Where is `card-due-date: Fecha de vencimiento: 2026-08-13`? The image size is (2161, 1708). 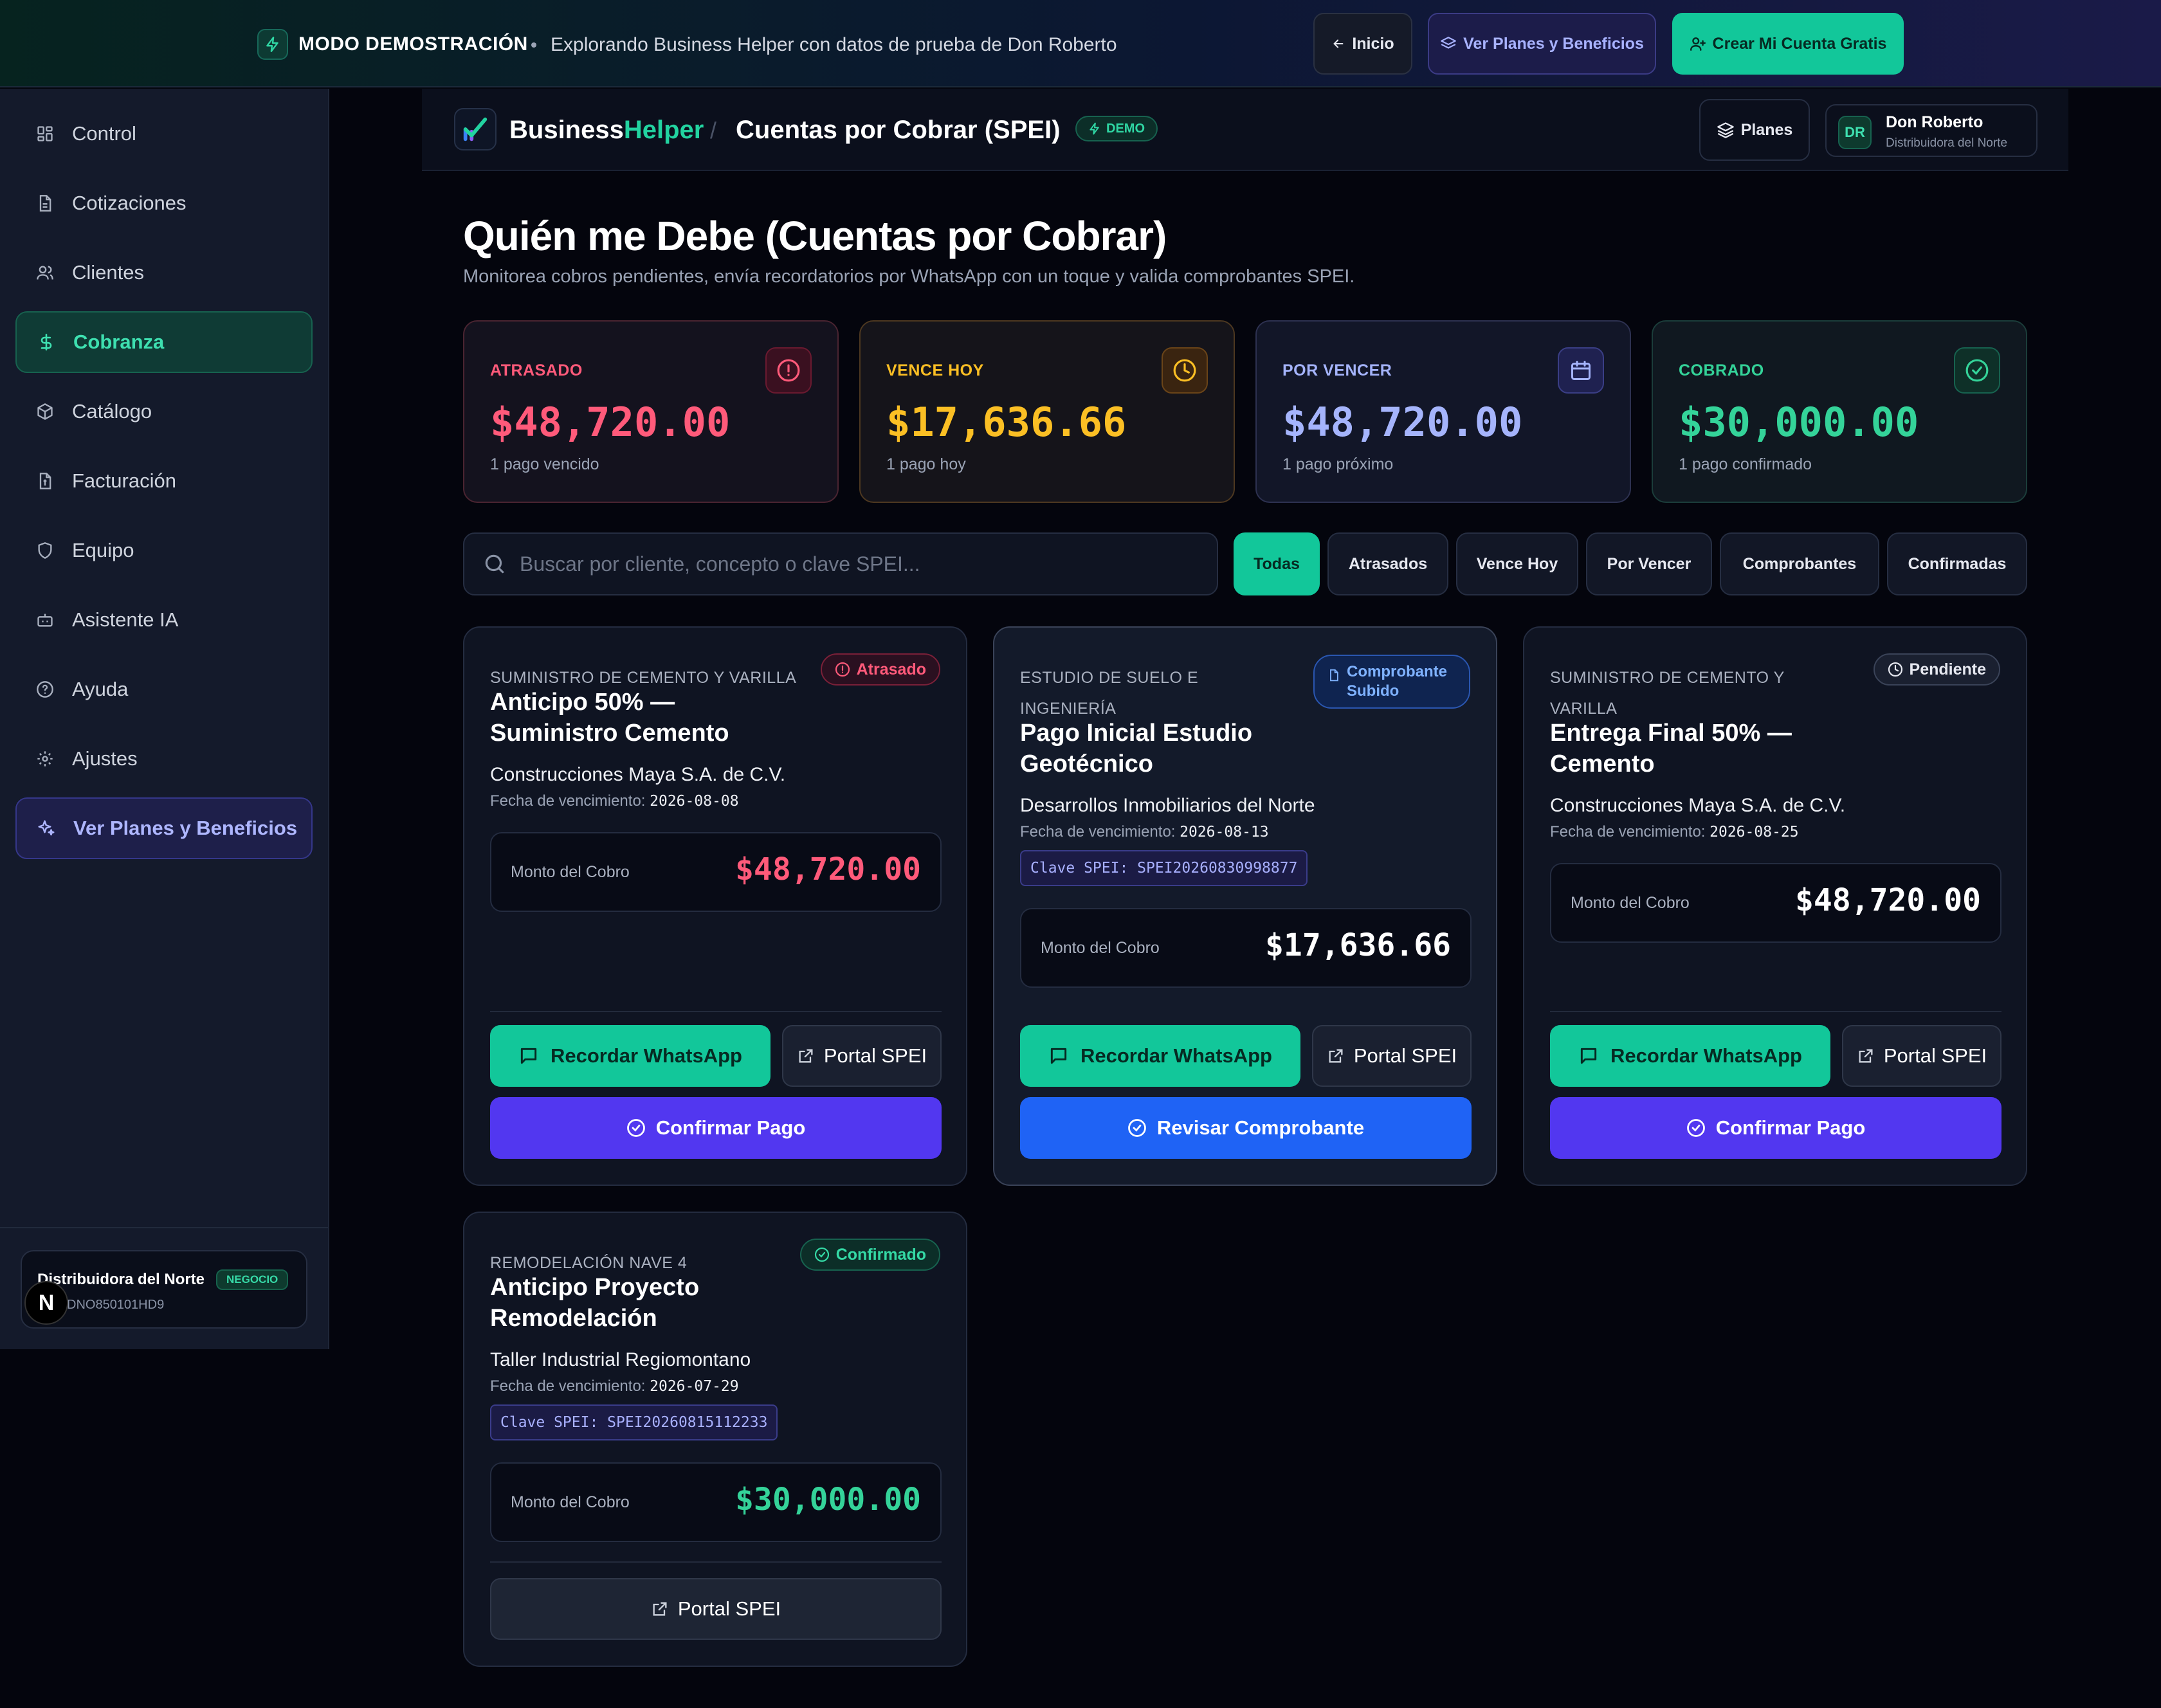
card-due-date: Fecha de vencimiento: 2026-08-13 is located at coordinates (1144, 832).